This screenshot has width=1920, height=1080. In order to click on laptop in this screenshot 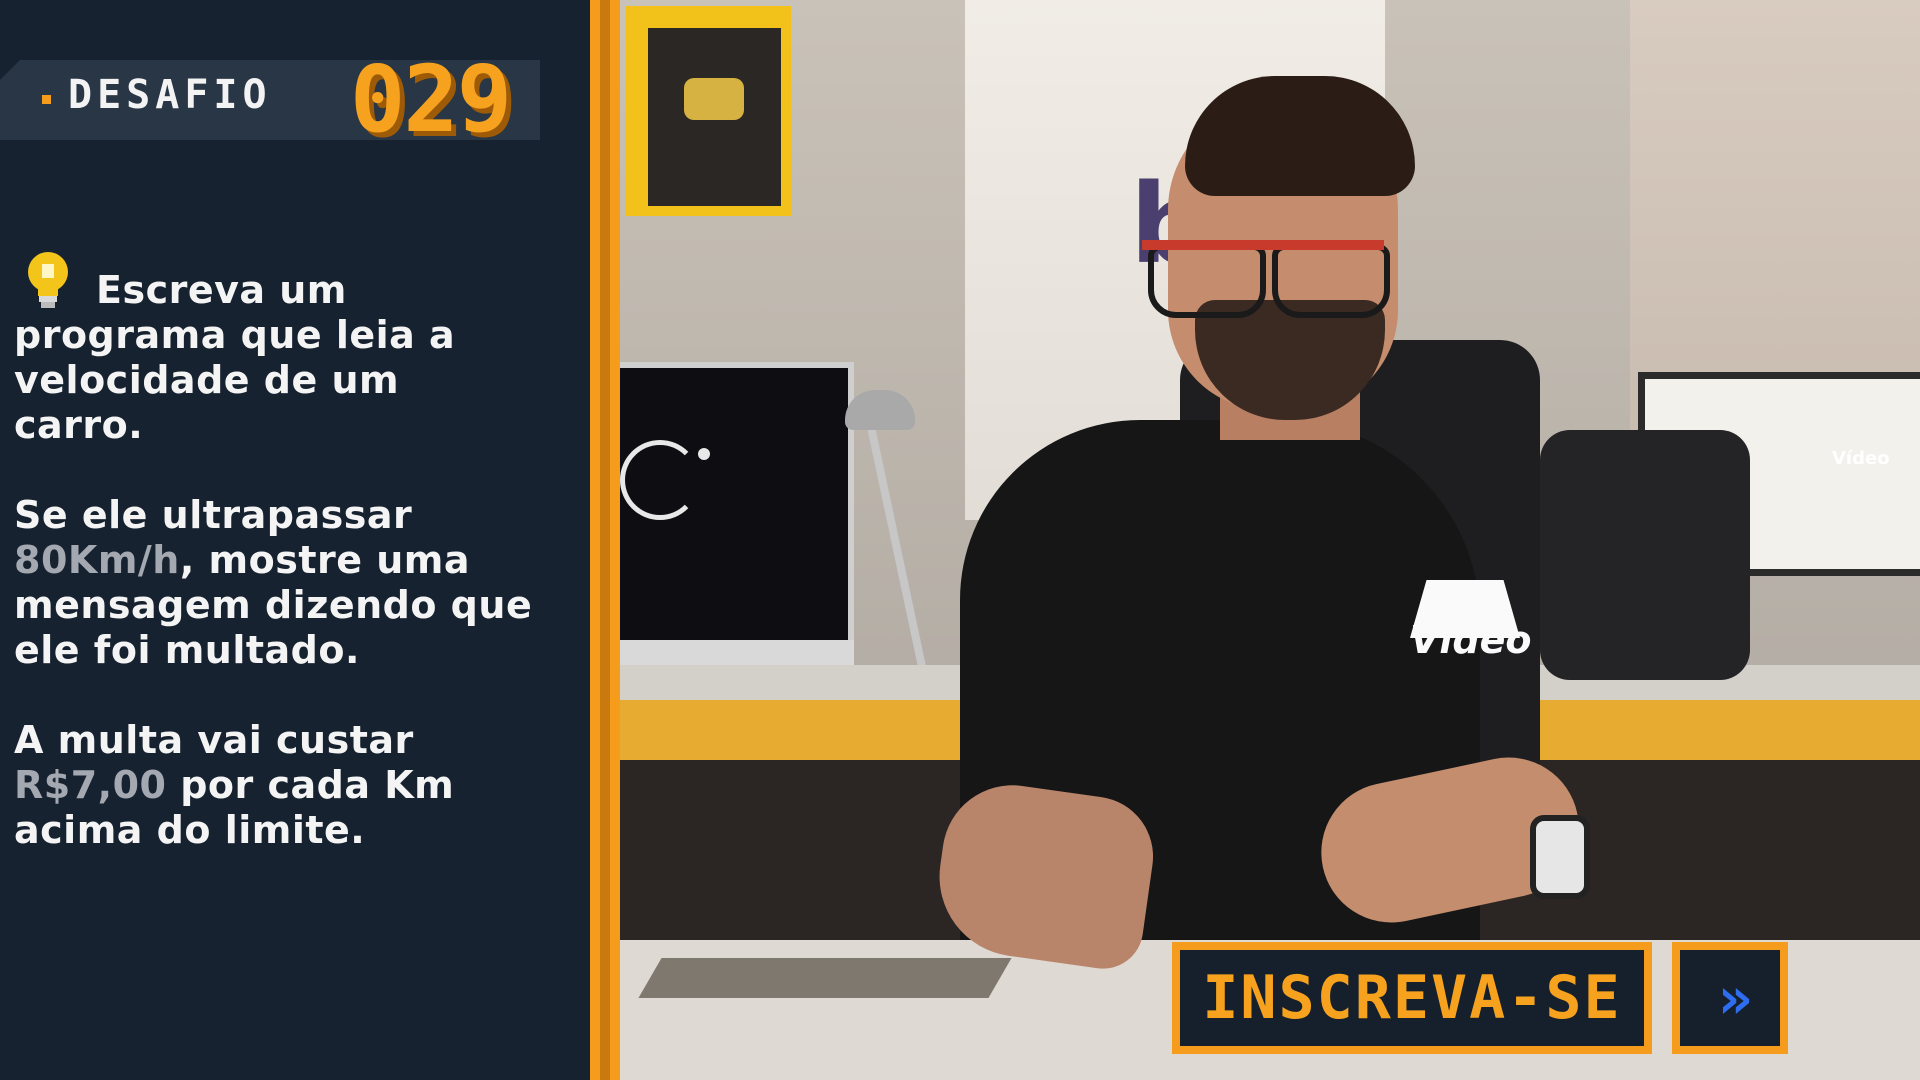, I will do `click(825, 978)`.